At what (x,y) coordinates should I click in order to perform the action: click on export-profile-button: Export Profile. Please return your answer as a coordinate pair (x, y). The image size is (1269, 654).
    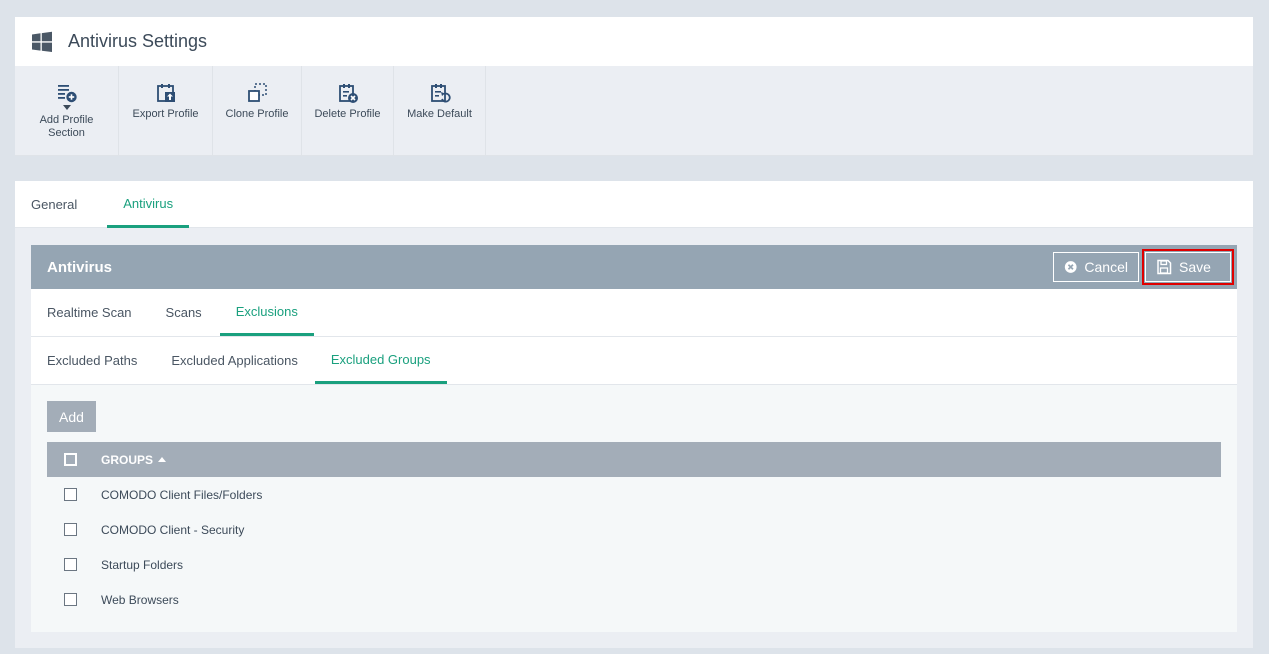
    Looking at the image, I should click on (166, 111).